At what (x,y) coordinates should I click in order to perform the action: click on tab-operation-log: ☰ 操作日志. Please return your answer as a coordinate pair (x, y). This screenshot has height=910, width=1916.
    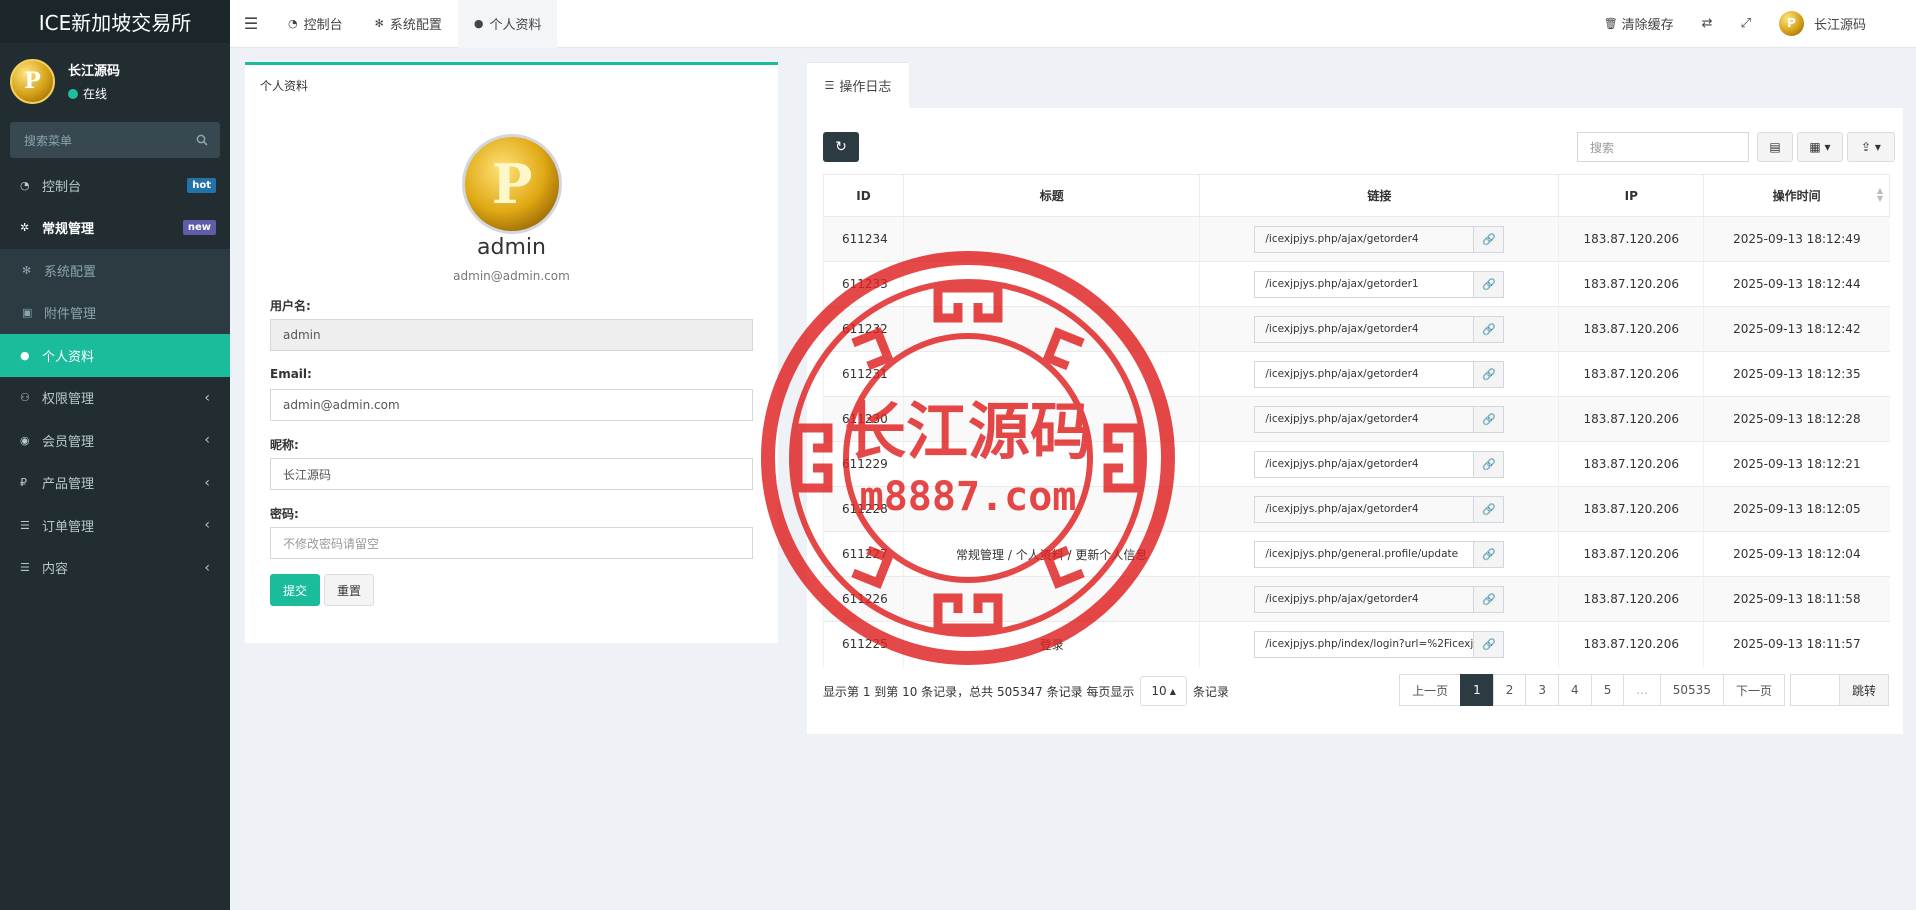
    Looking at the image, I should click on (858, 85).